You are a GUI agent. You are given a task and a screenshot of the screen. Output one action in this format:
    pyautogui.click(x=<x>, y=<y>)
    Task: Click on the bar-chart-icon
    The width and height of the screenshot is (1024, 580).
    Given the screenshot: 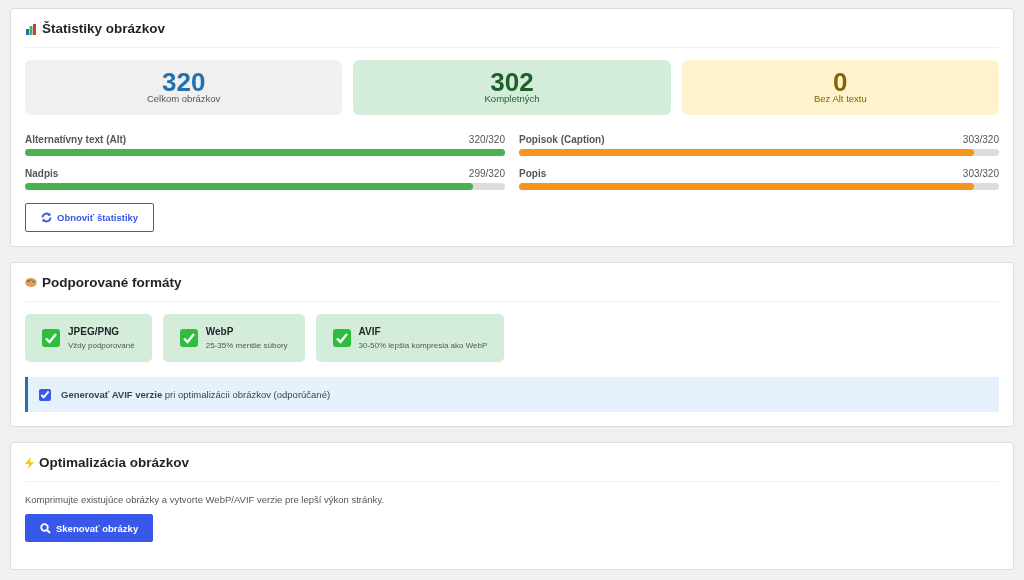 What is the action you would take?
    pyautogui.click(x=31, y=28)
    